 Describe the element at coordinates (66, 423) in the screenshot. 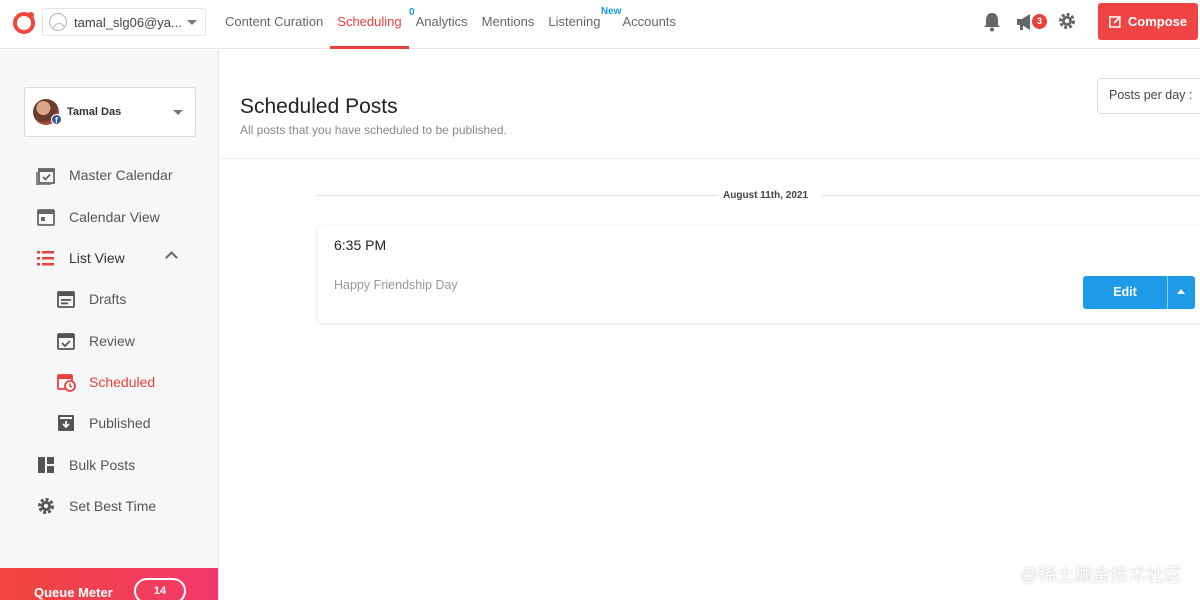

I see `published-icon` at that location.